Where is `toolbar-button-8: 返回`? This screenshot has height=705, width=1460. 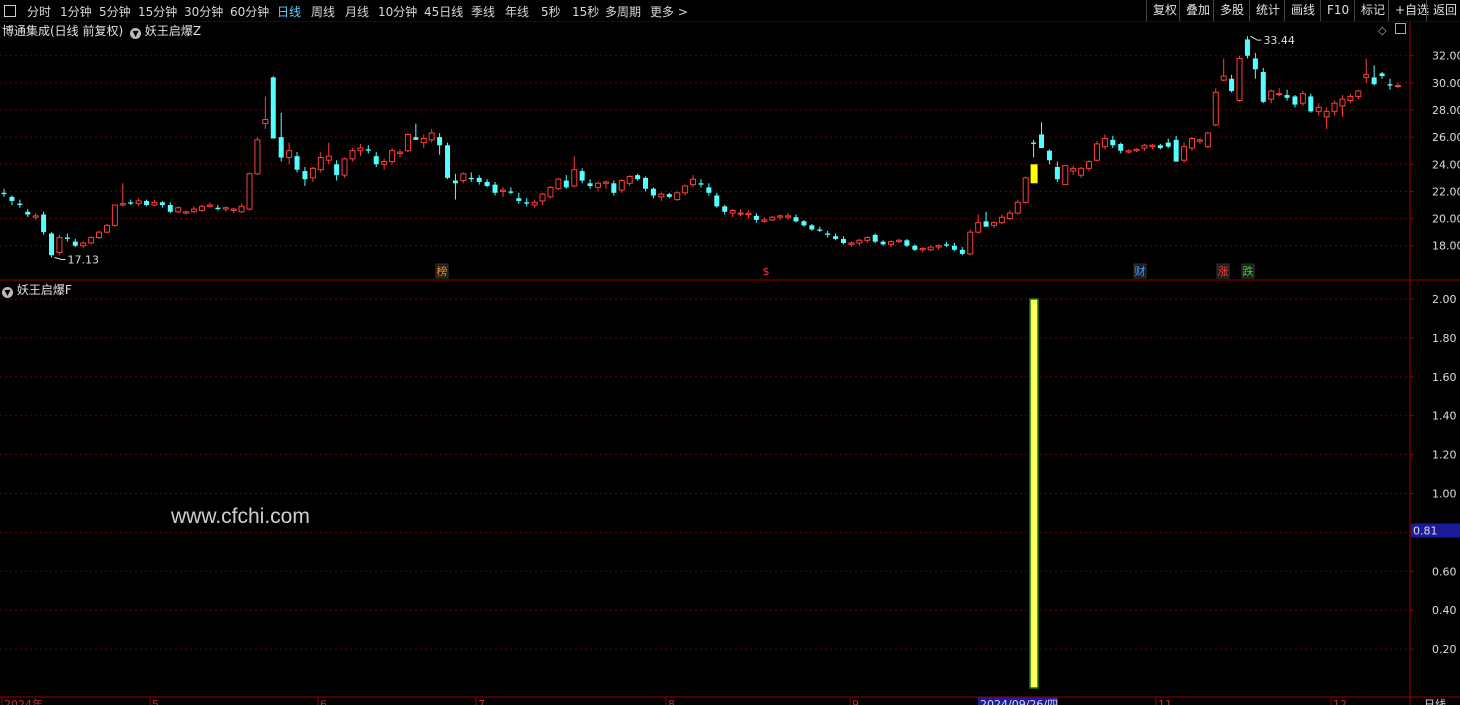 toolbar-button-8: 返回 is located at coordinates (1443, 10).